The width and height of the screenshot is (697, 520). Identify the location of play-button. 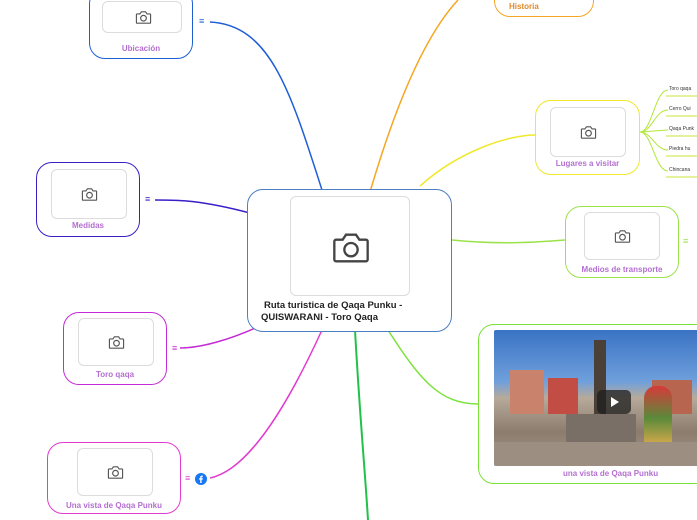
(614, 402).